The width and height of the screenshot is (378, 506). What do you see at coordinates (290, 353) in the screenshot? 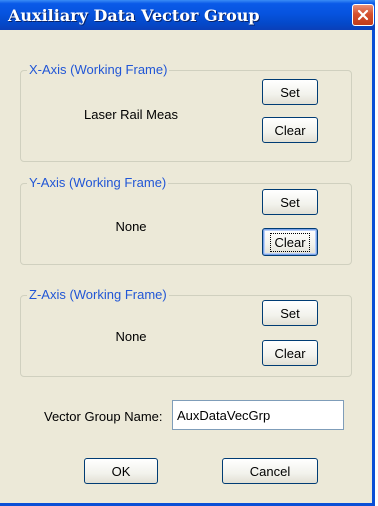
I see `z-axis-clear-button: Clear` at bounding box center [290, 353].